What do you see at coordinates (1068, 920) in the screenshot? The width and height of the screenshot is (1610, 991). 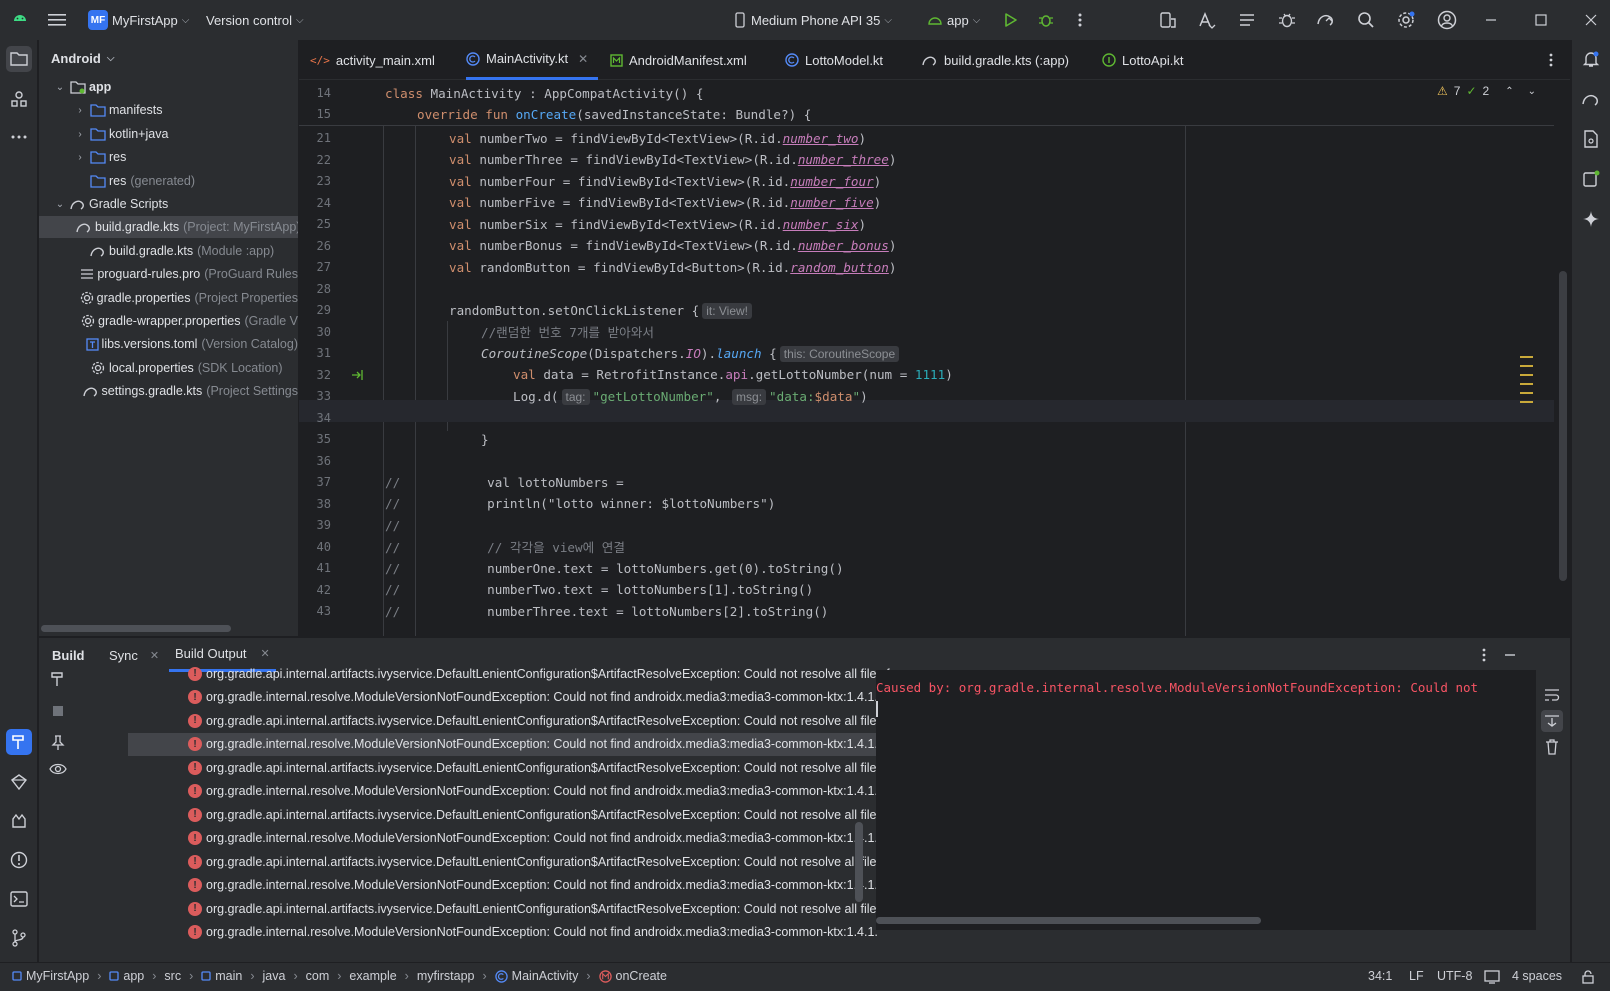 I see `console-horizontal-scrollbar` at bounding box center [1068, 920].